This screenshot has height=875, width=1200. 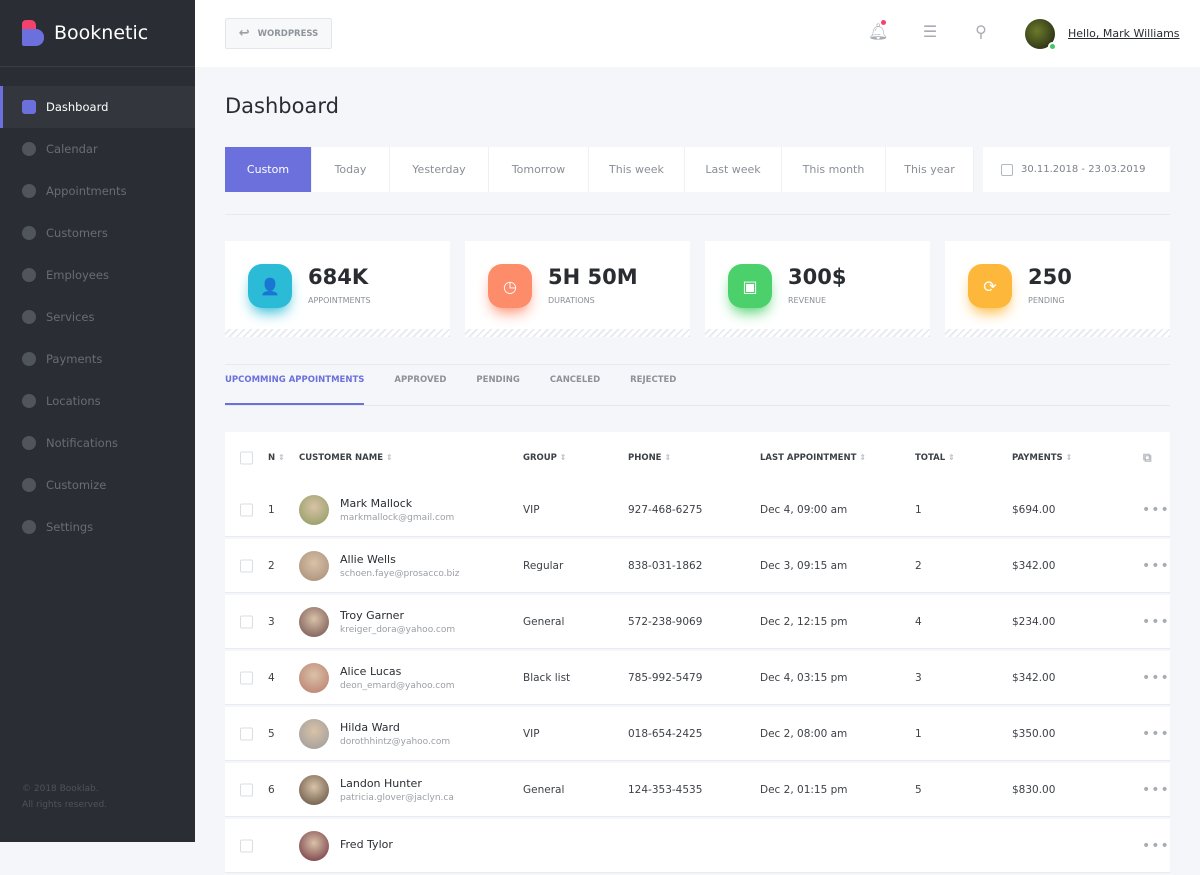 I want to click on range-tab-today: Today, so click(x=351, y=169).